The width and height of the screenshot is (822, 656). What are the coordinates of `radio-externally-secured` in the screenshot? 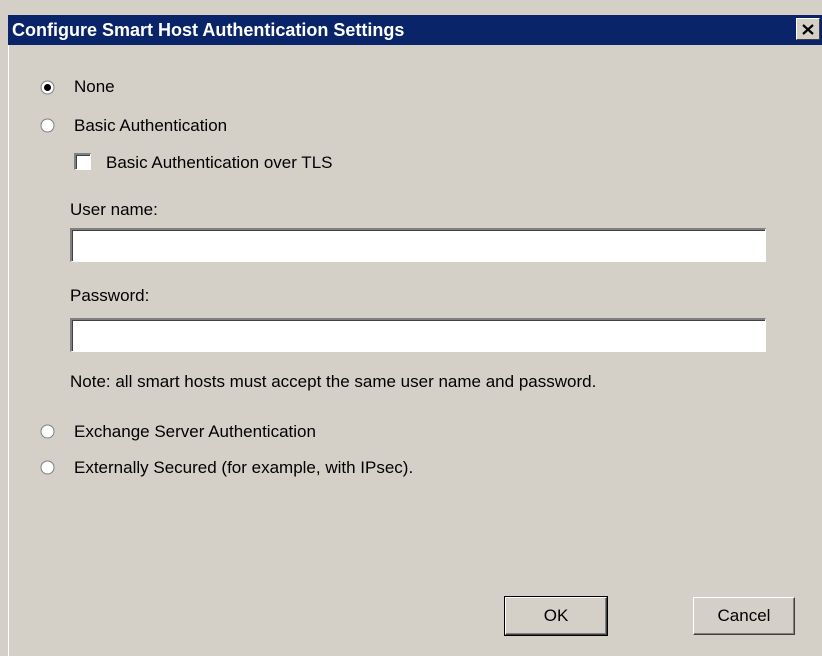 It's located at (47, 467).